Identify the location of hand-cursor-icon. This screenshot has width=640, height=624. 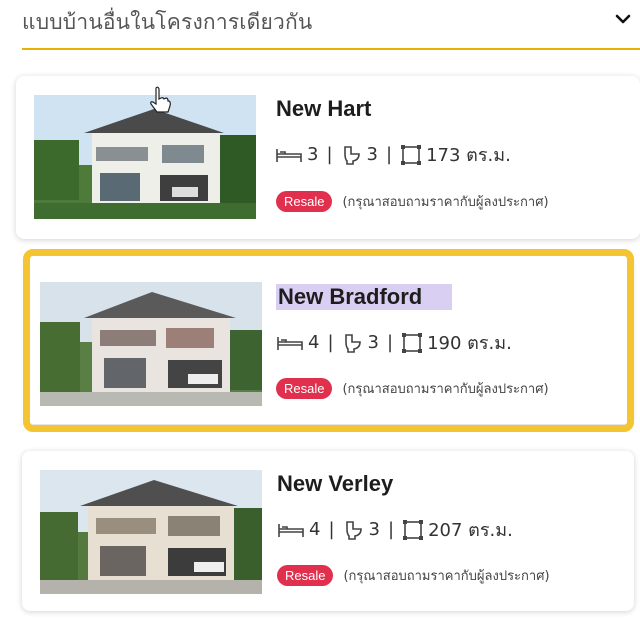
(160, 99).